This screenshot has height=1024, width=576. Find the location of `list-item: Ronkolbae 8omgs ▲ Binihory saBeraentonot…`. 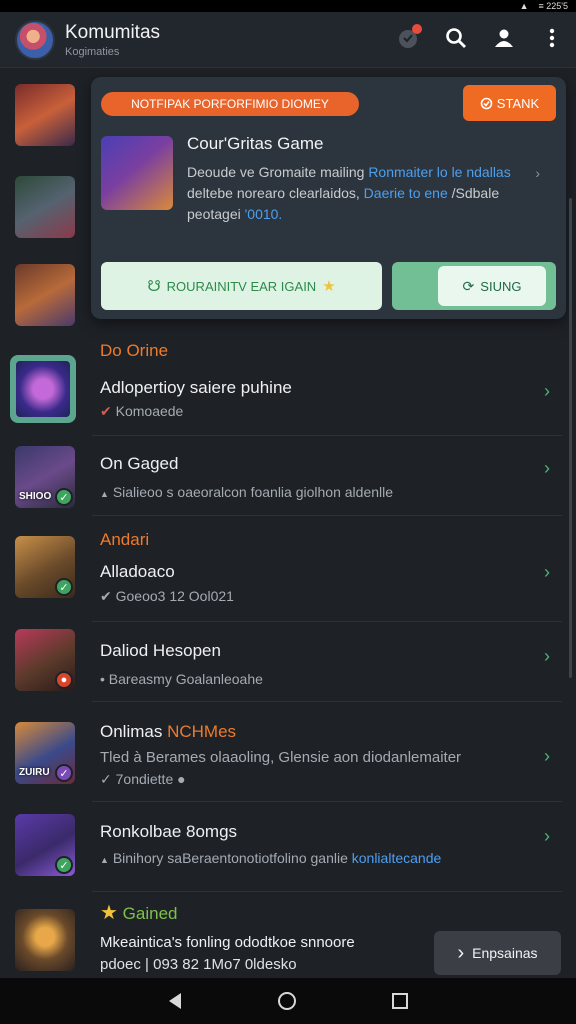

list-item: Ronkolbae 8omgs ▲ Binihory saBeraentonot… is located at coordinates (327, 847).